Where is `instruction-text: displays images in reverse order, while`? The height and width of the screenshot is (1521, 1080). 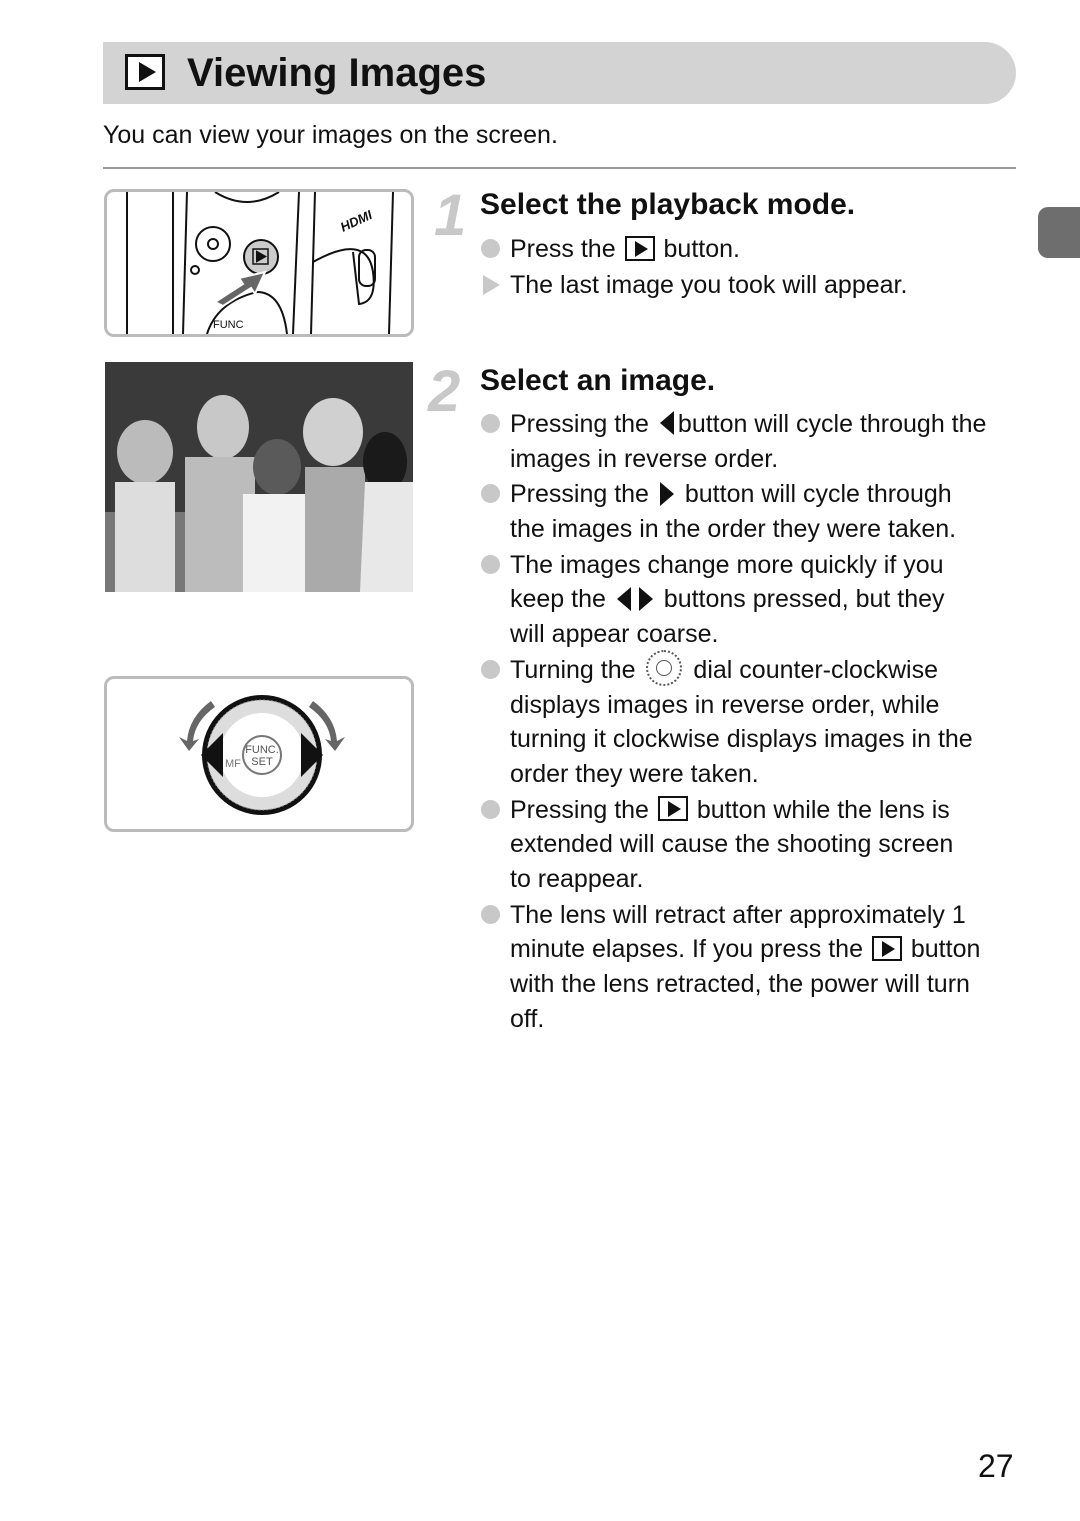 instruction-text: displays images in reverse order, while is located at coordinates (725, 704).